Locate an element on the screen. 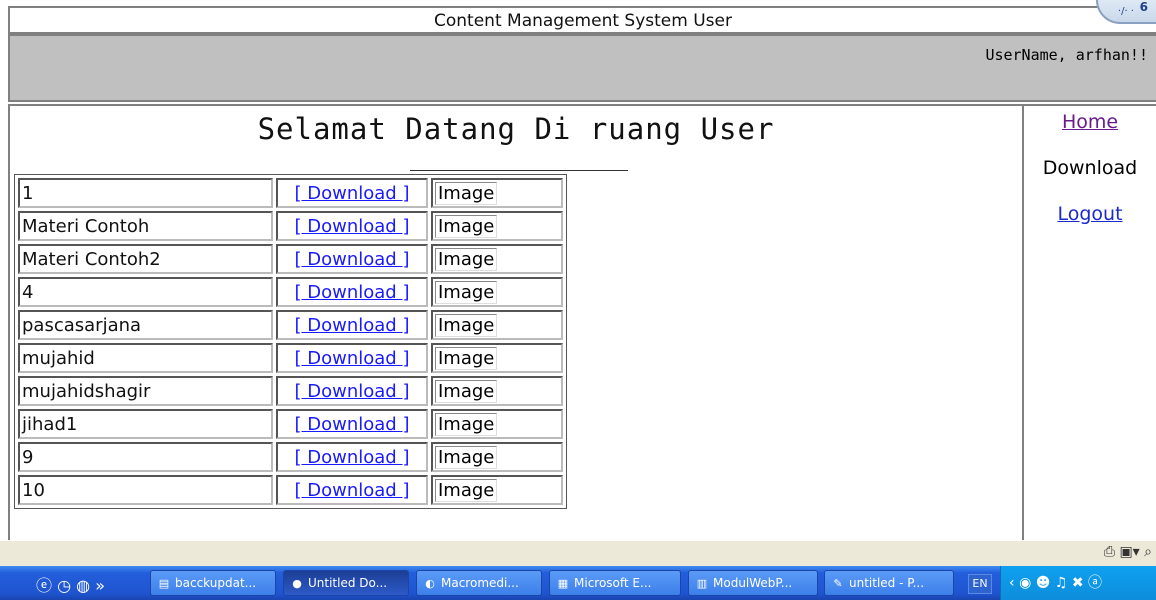 The width and height of the screenshot is (1156, 600). file-title: jihad1 is located at coordinates (145, 424).